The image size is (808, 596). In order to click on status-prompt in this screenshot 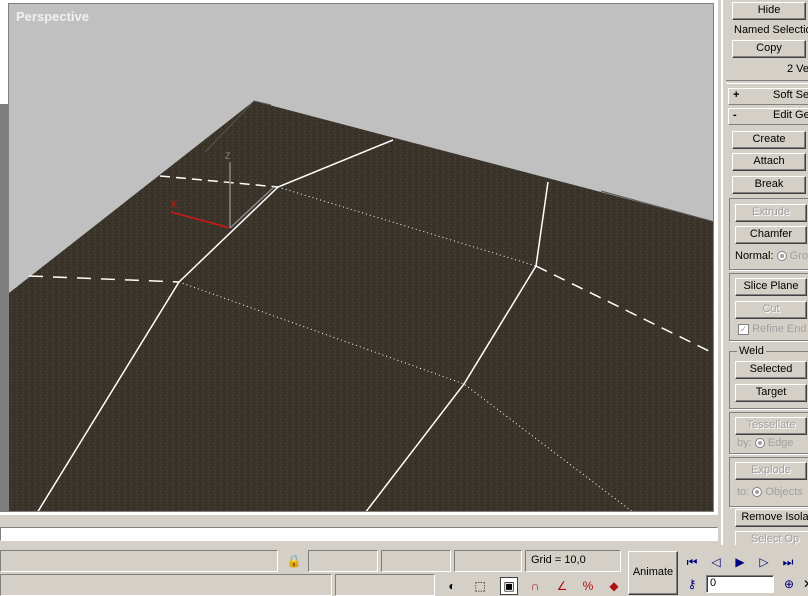, I will do `click(385, 585)`.